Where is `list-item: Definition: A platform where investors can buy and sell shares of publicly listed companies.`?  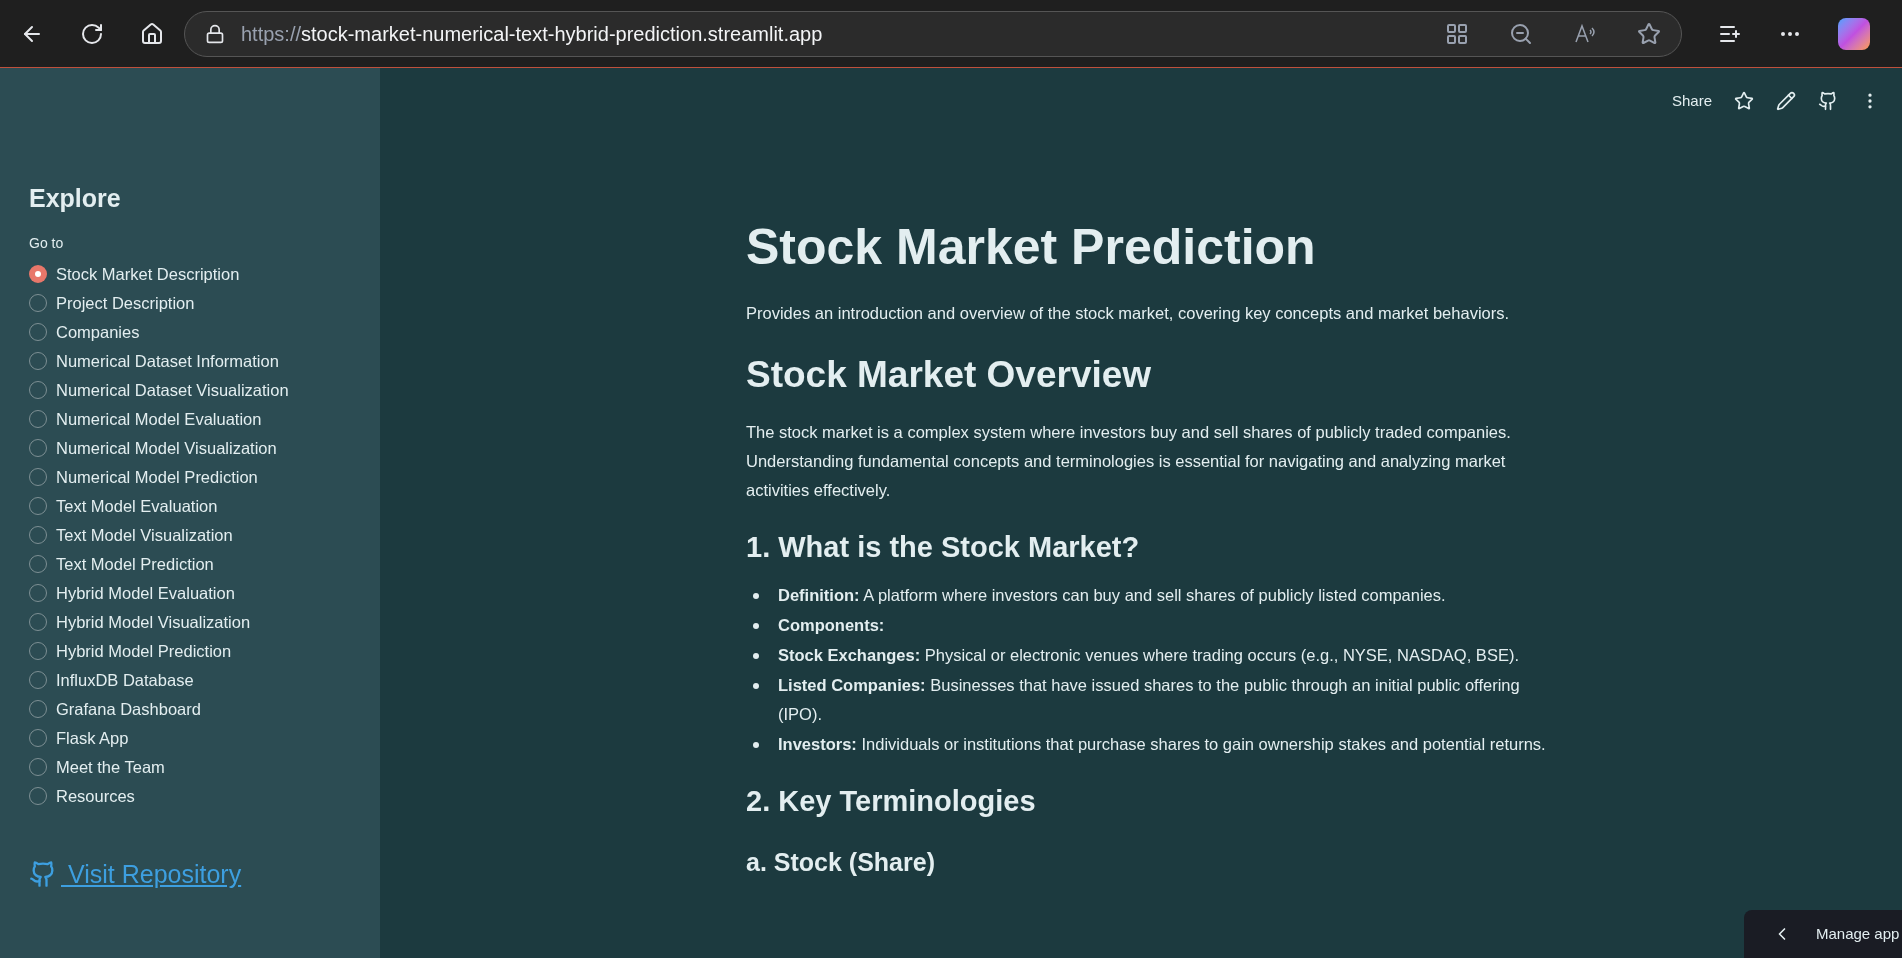 list-item: Definition: A platform where investors can buy and sell shares of publicly listed companies. is located at coordinates (1112, 595).